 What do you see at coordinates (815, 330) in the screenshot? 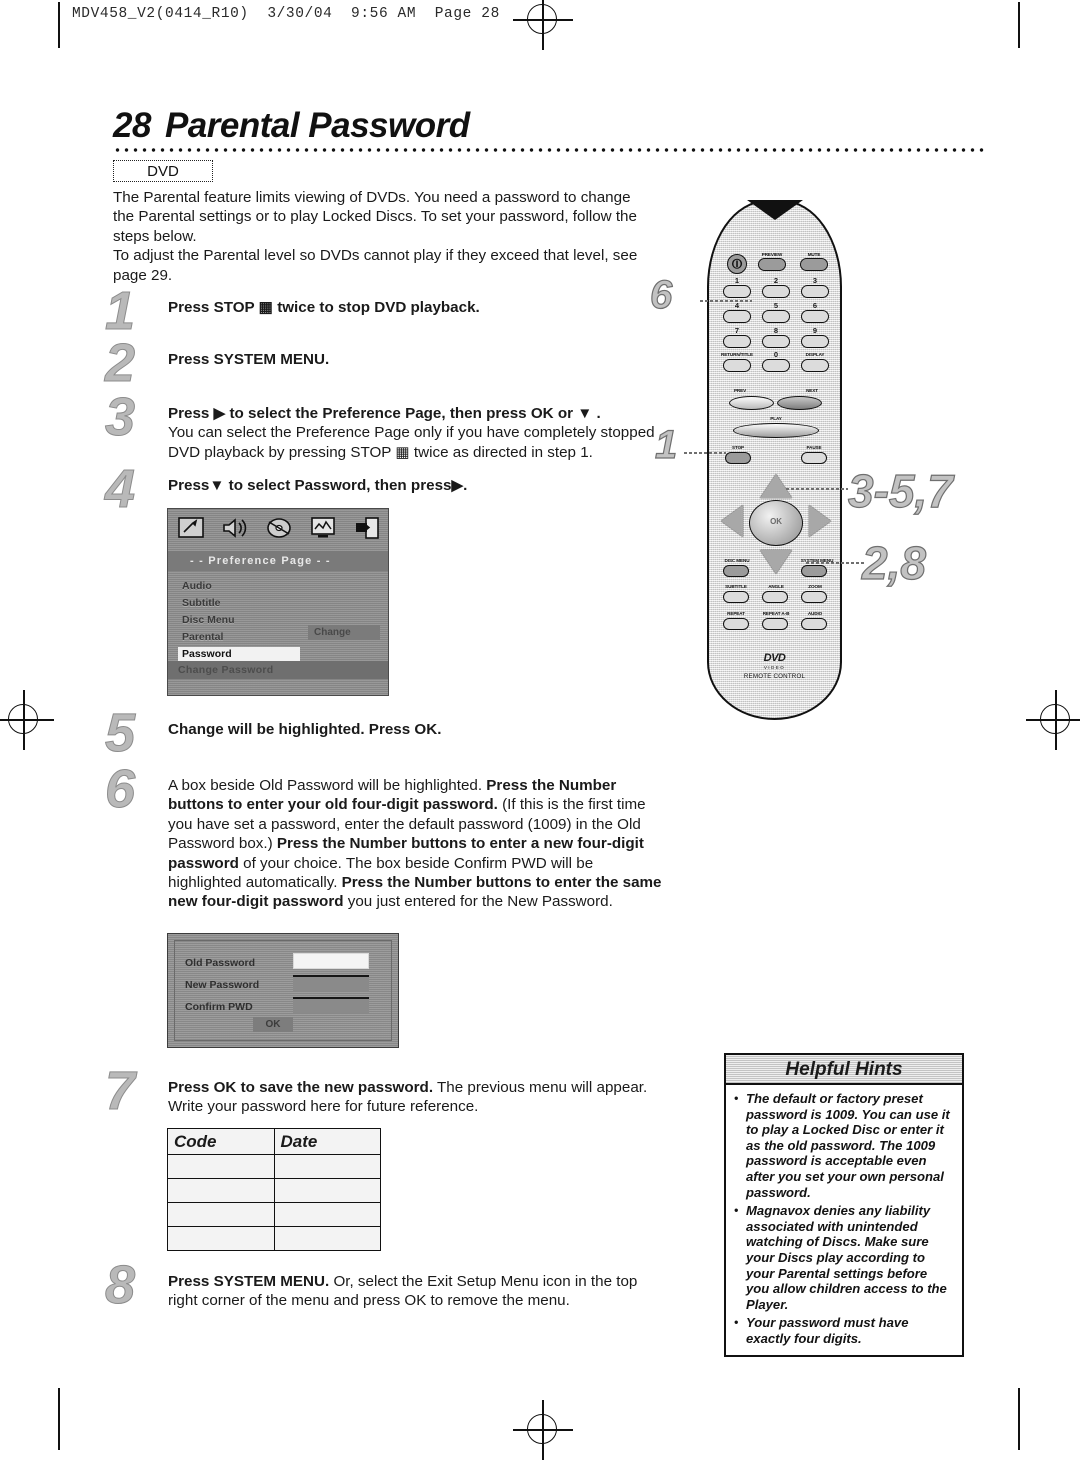
I see `number-9-label: 9` at bounding box center [815, 330].